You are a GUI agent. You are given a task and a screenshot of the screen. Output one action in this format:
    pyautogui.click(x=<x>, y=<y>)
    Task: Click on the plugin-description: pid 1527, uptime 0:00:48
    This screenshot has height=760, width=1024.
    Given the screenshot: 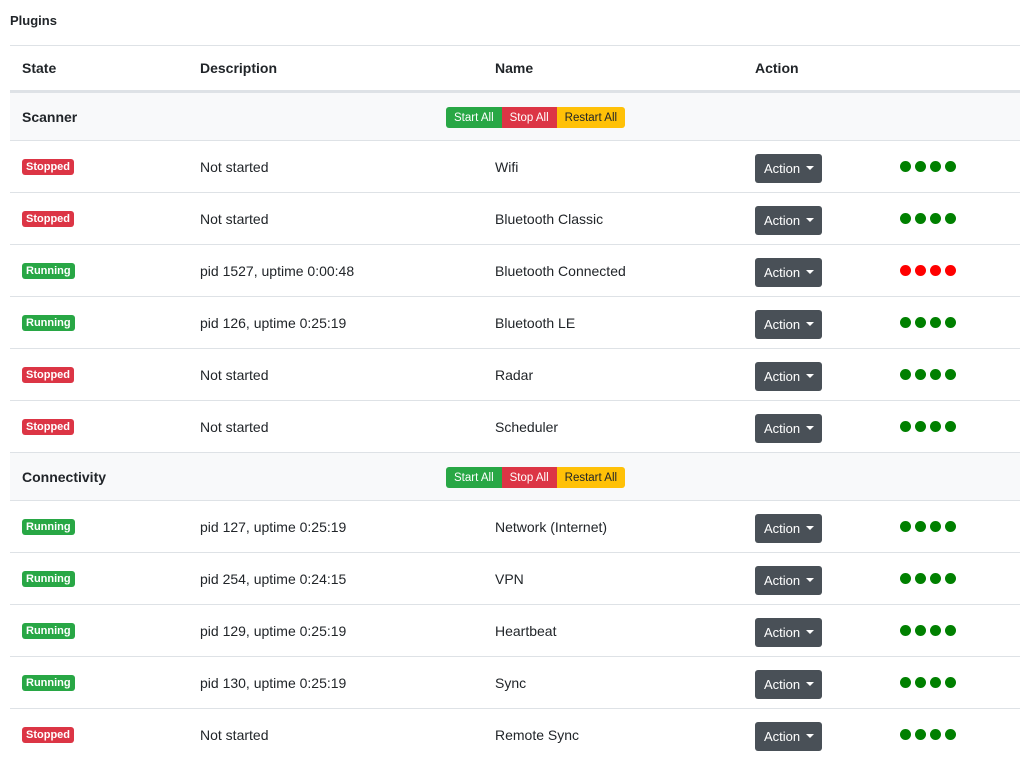 What is the action you would take?
    pyautogui.click(x=277, y=270)
    